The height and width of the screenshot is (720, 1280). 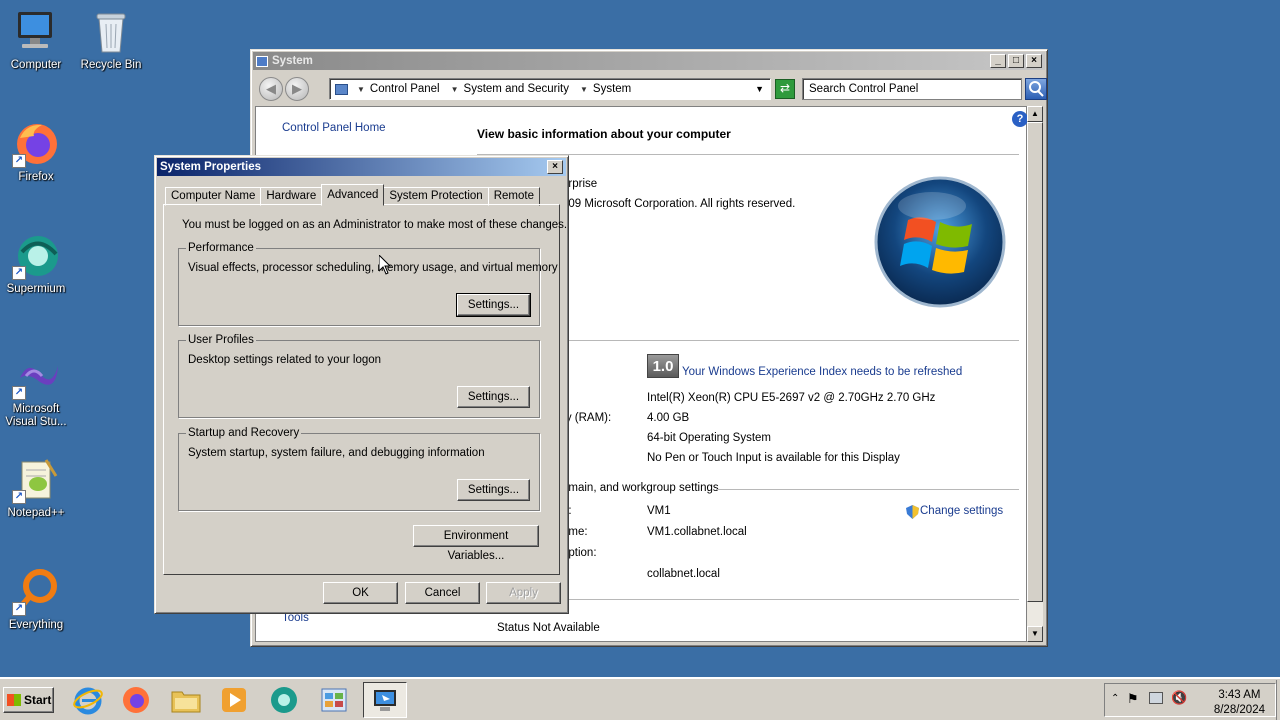 What do you see at coordinates (640, 698) in the screenshot?
I see `taskbar: Start ⌃ ⚑ 🔇 3:43 AM 8/28/2024` at bounding box center [640, 698].